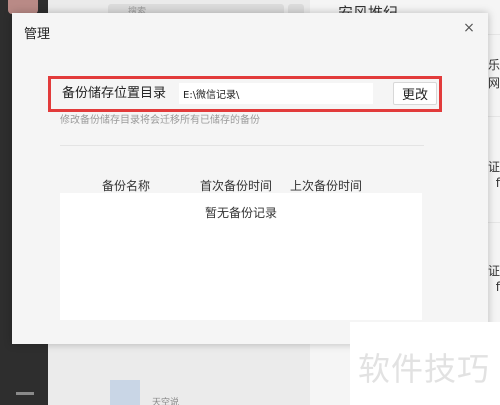  I want to click on section-divider, so click(242, 145).